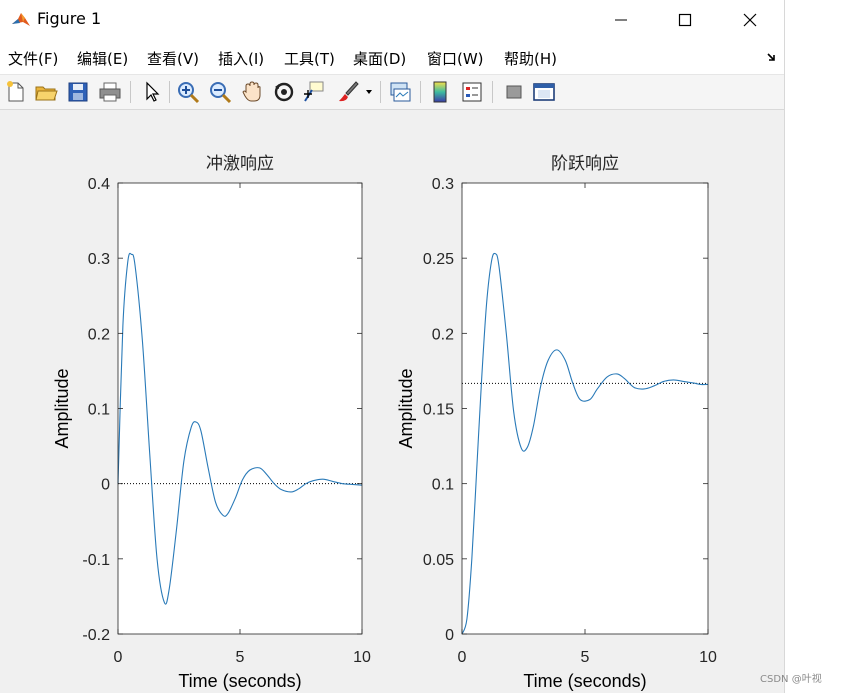  What do you see at coordinates (585, 164) in the screenshot?
I see `axes-title: 阶跃响应` at bounding box center [585, 164].